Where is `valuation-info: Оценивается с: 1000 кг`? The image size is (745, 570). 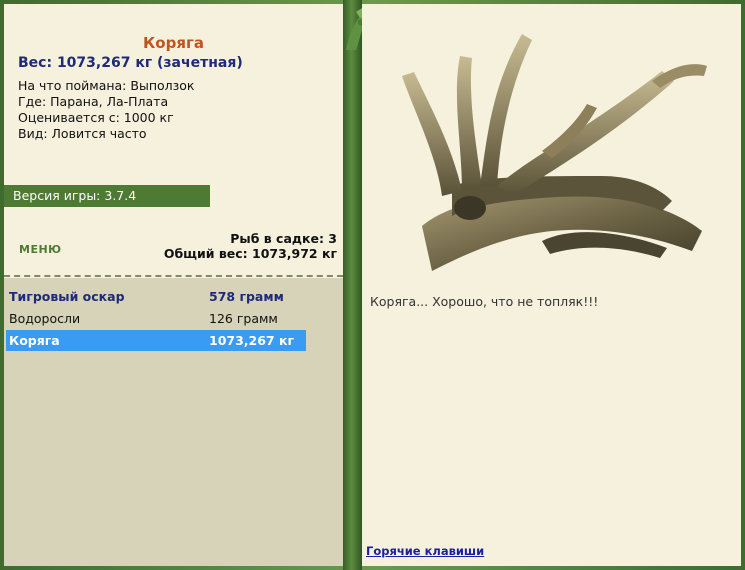
valuation-info: Оценивается с: 1000 кг is located at coordinates (96, 117).